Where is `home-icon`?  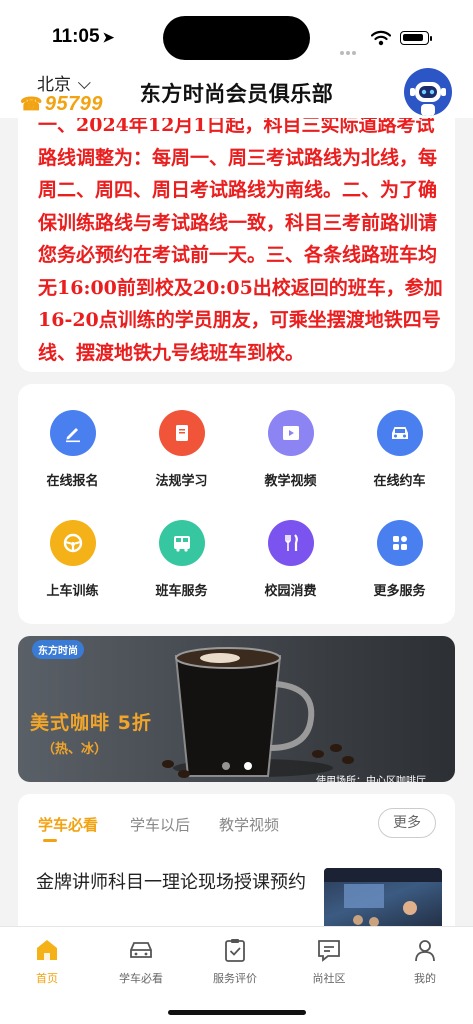 home-icon is located at coordinates (47, 950).